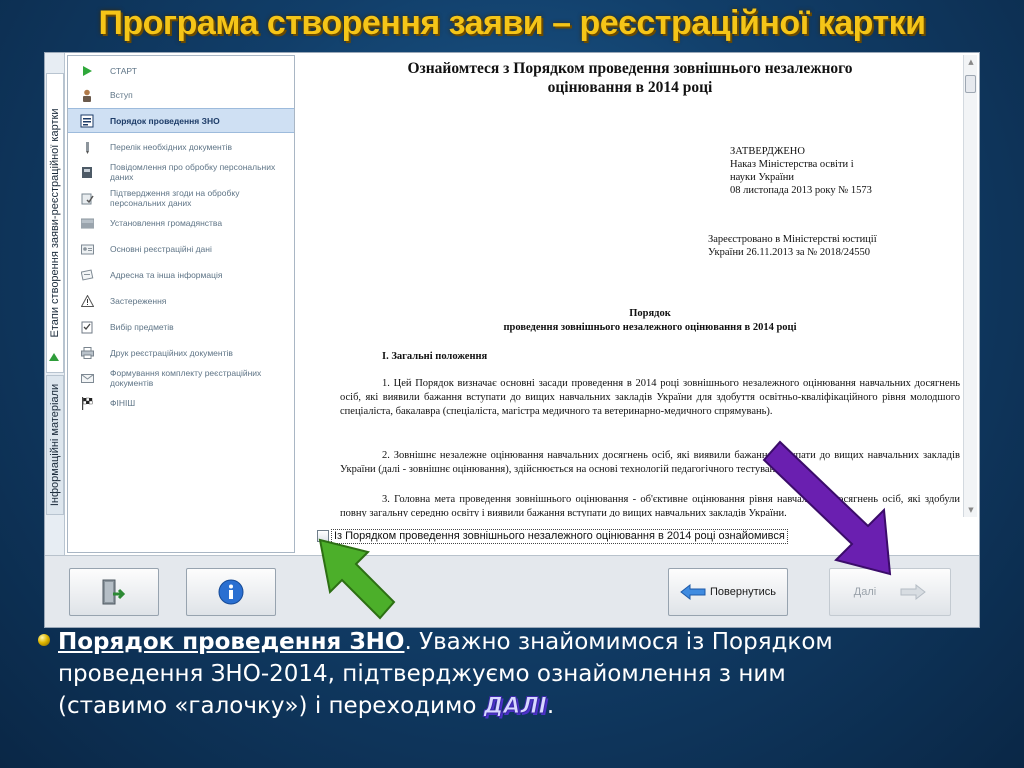 The image size is (1024, 768). Describe the element at coordinates (87, 378) in the screenshot. I see `envelope-icon` at that location.